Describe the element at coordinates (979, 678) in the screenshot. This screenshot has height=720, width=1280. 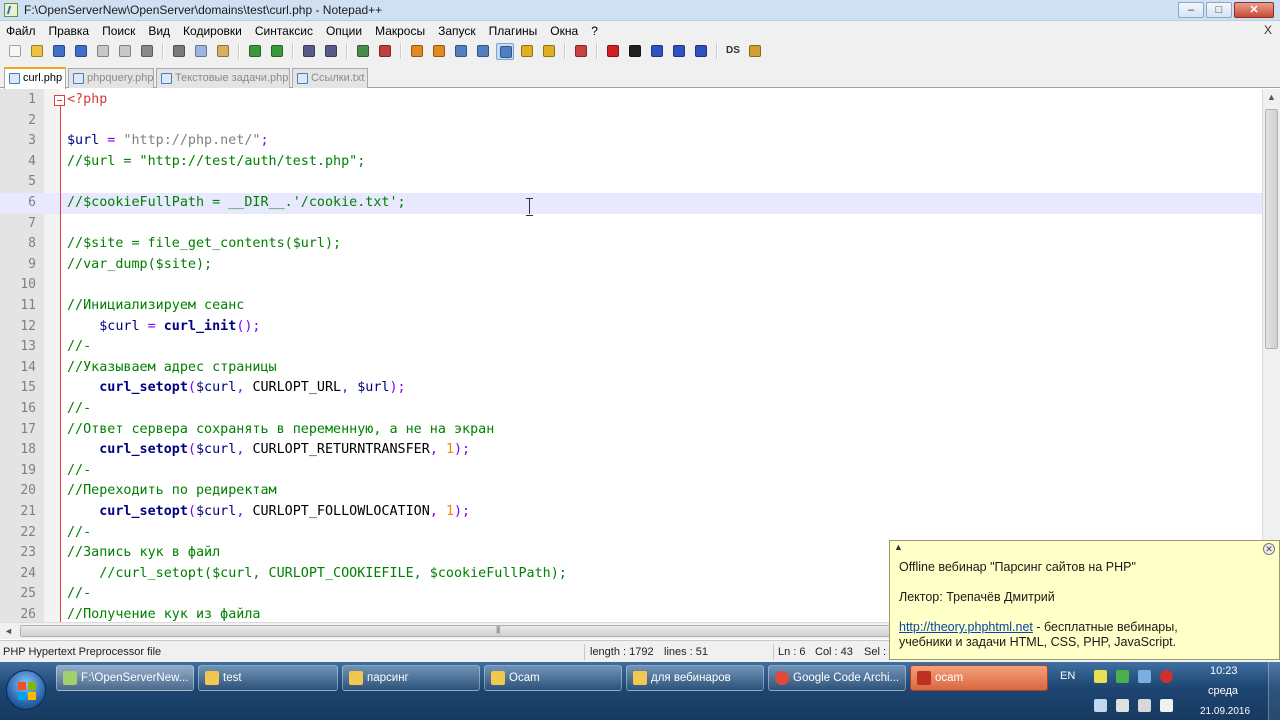
I see `taskbar-item: ocam` at that location.